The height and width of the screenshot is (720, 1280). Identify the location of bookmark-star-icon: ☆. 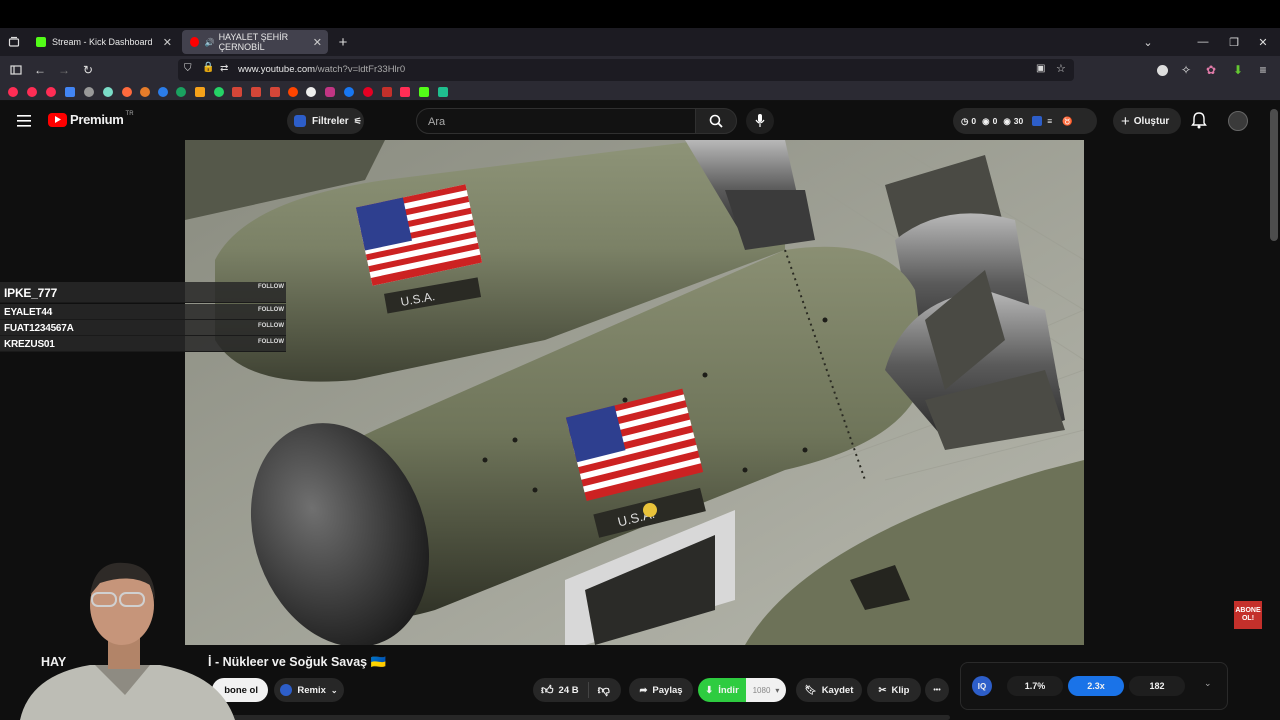
(1061, 68).